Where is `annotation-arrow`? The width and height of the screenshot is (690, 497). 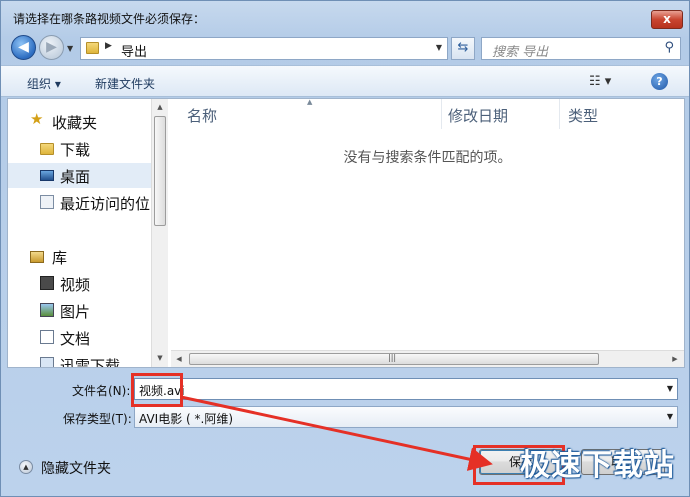 annotation-arrow is located at coordinates (336, 433).